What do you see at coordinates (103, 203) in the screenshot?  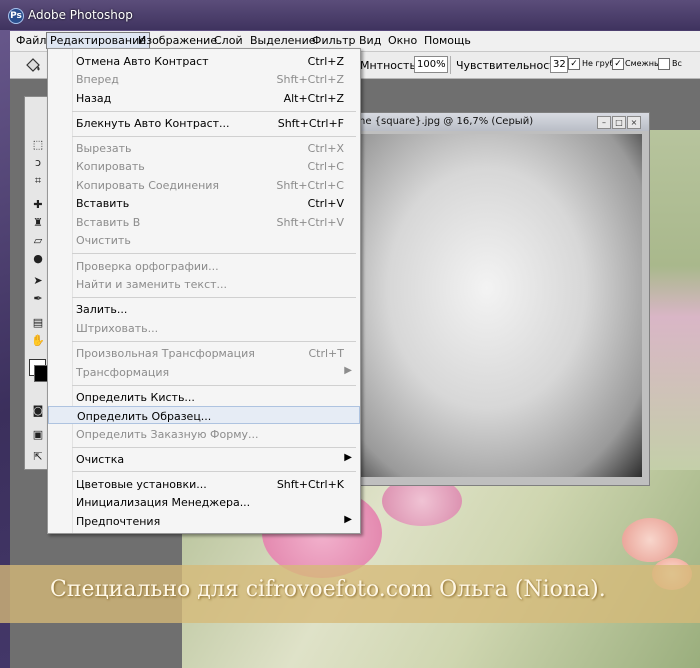 I see `menu-item-label: Вставить` at bounding box center [103, 203].